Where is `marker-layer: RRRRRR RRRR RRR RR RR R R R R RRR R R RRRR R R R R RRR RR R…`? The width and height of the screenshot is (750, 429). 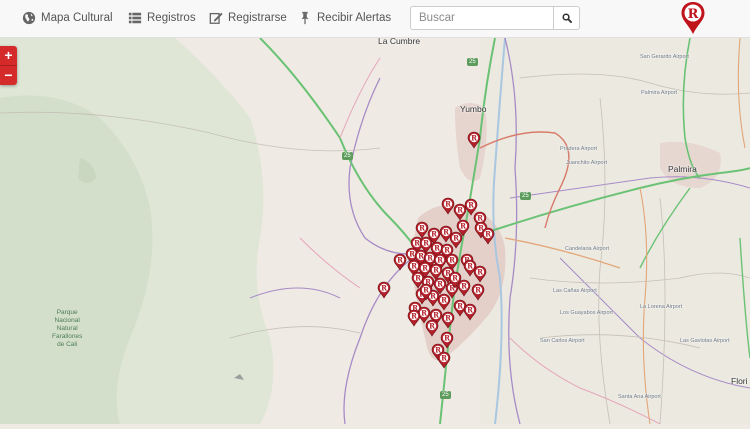
marker-layer: RRRRRR RRRR RRR RR RR R R R R RRR R R RRRR R R R R RRR RR R… is located at coordinates (436, 250).